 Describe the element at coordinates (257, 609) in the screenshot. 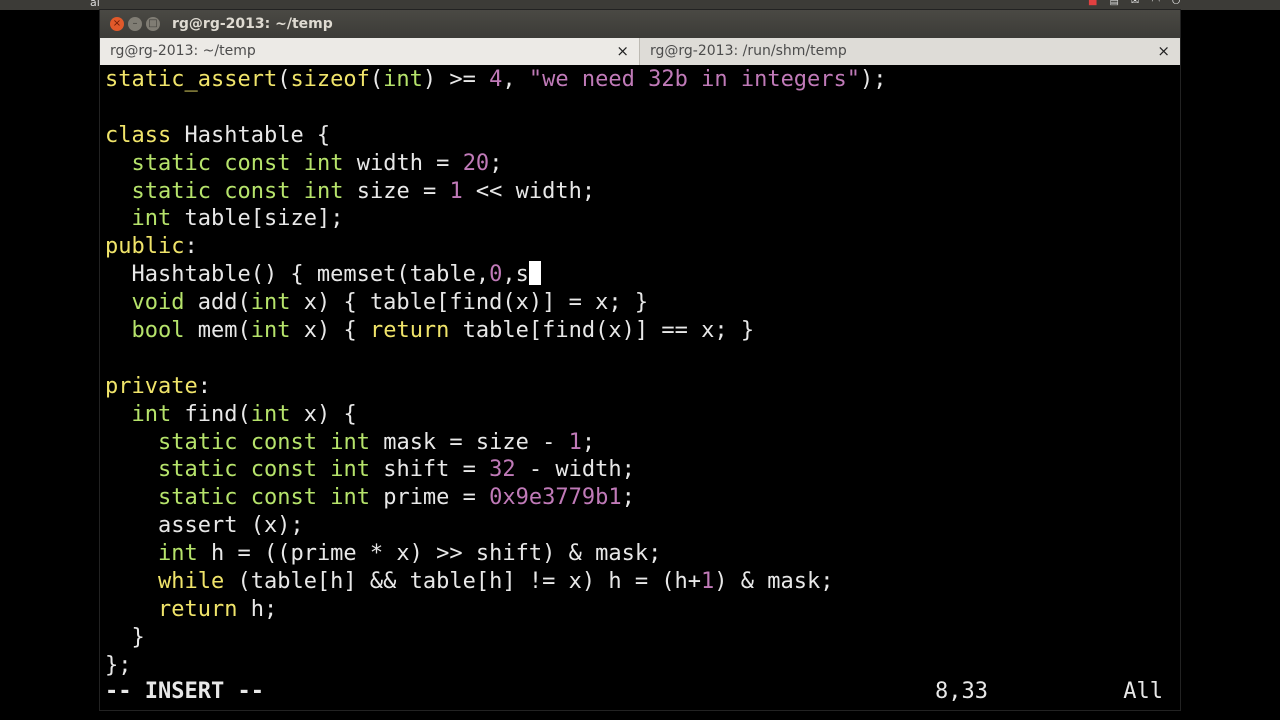

I see `code-token: h;` at that location.